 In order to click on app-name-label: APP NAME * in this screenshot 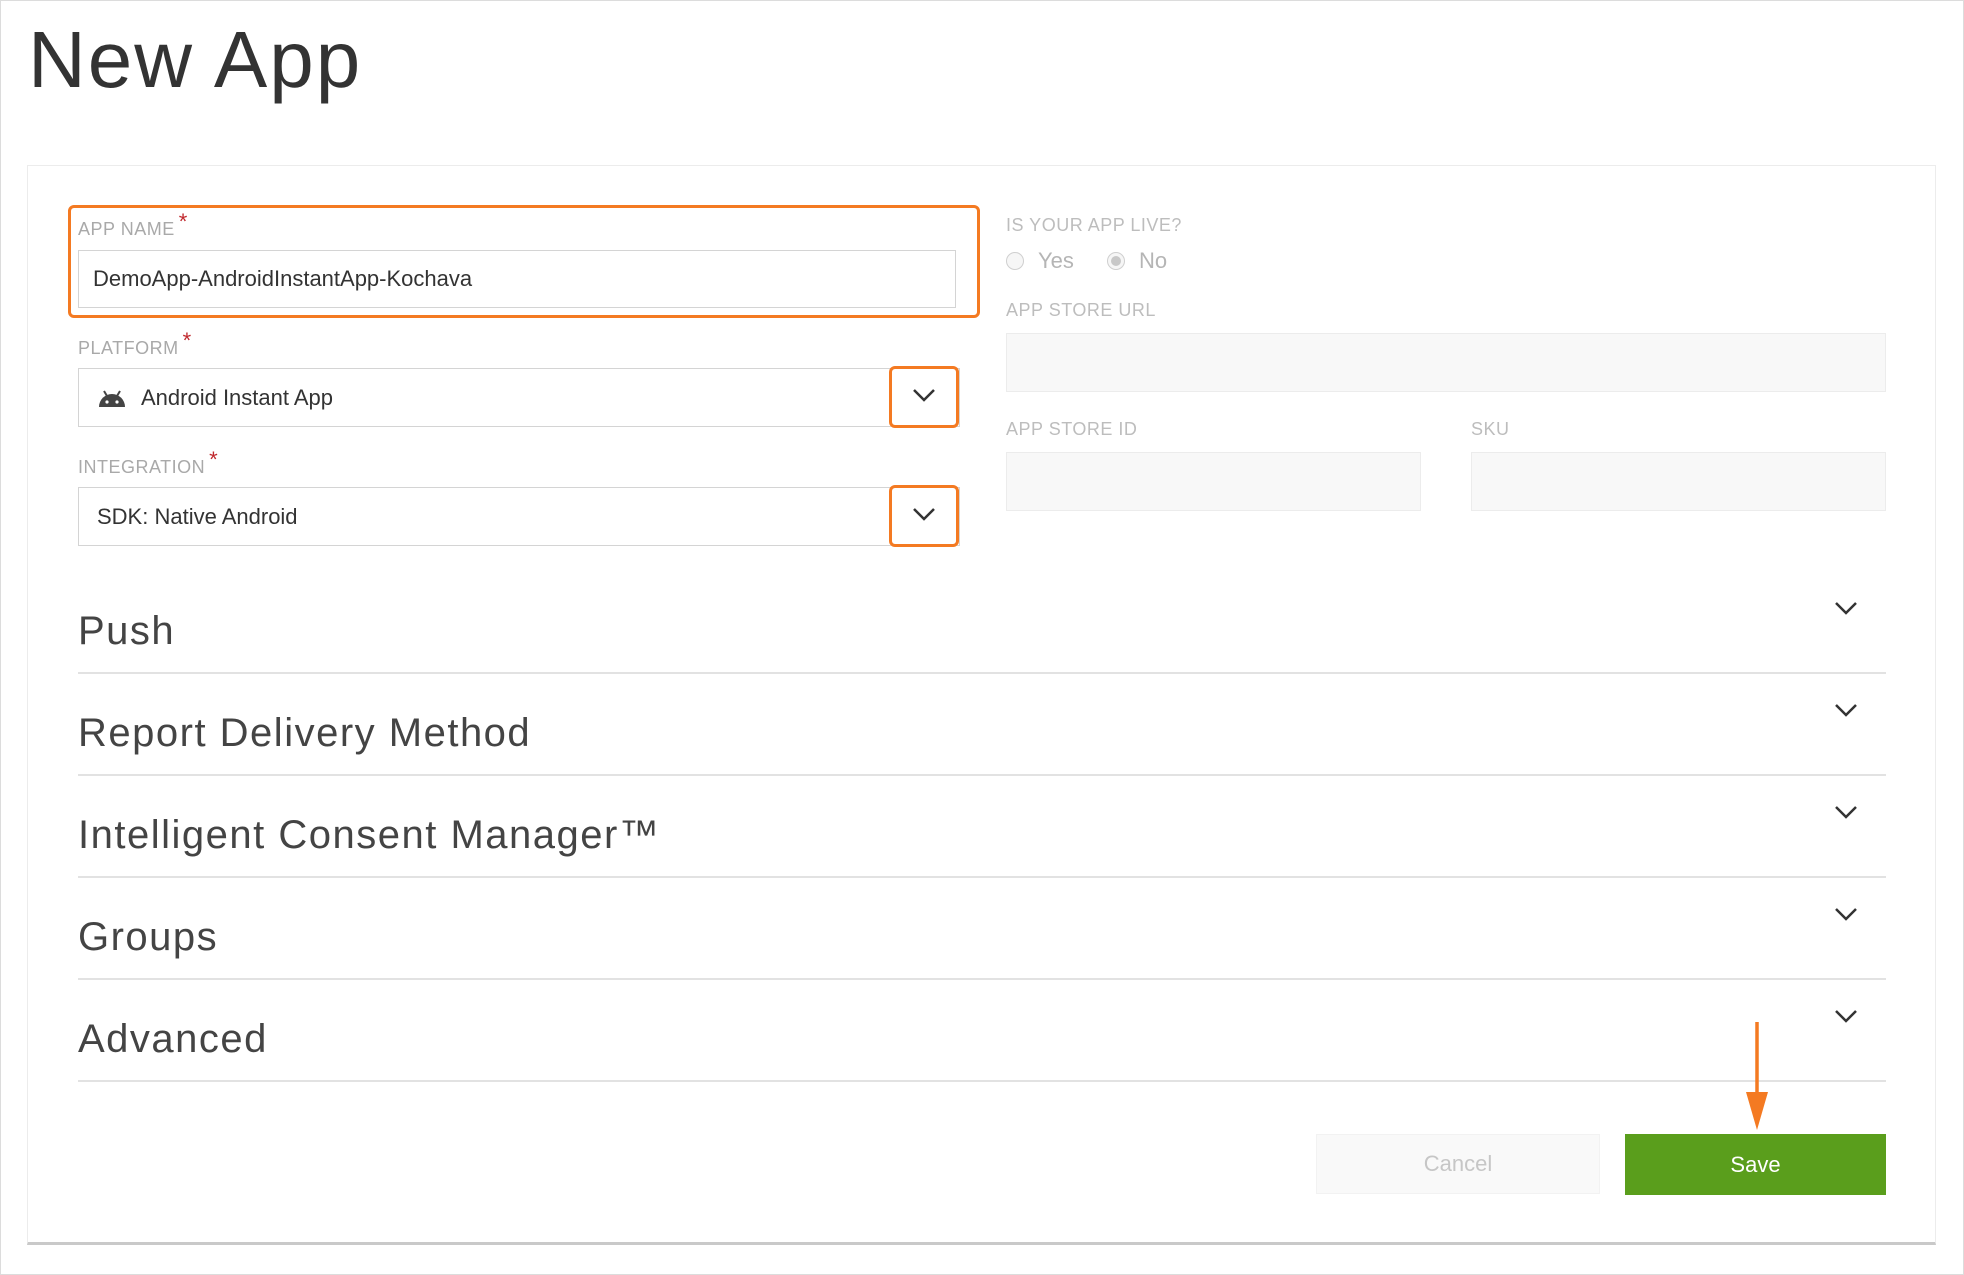, I will do `click(133, 224)`.